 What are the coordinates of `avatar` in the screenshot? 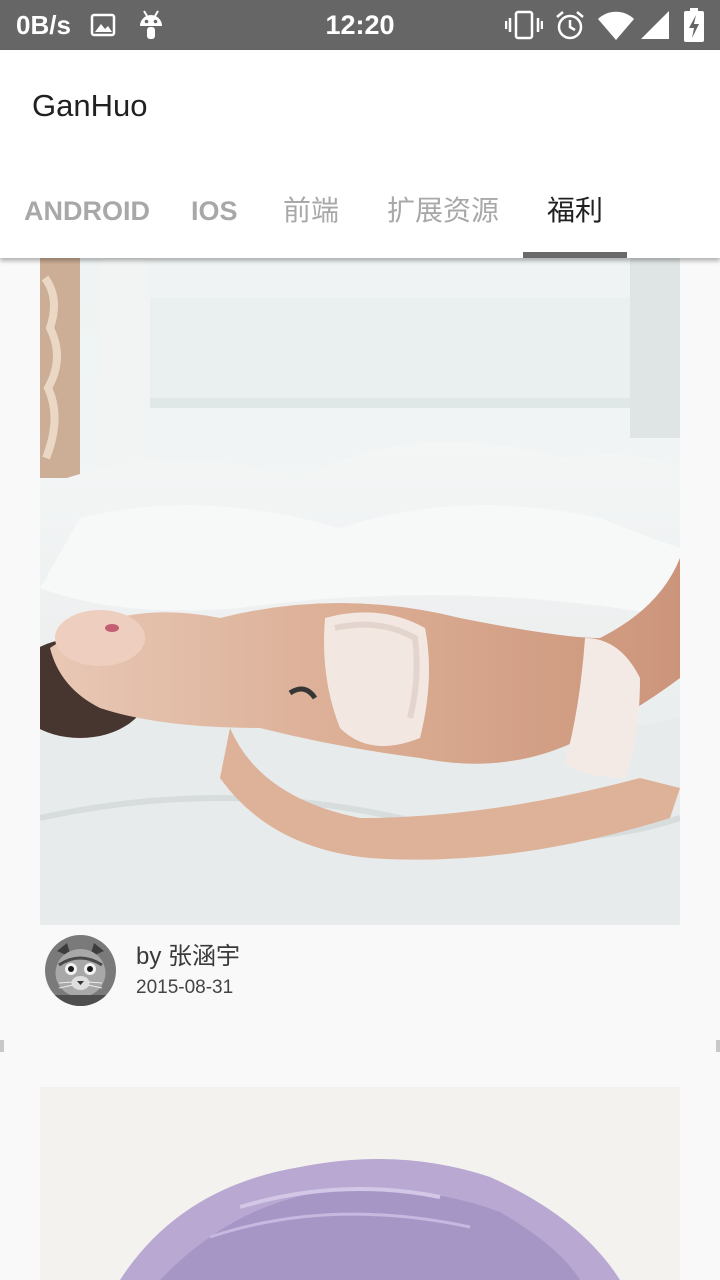 It's located at (80, 970).